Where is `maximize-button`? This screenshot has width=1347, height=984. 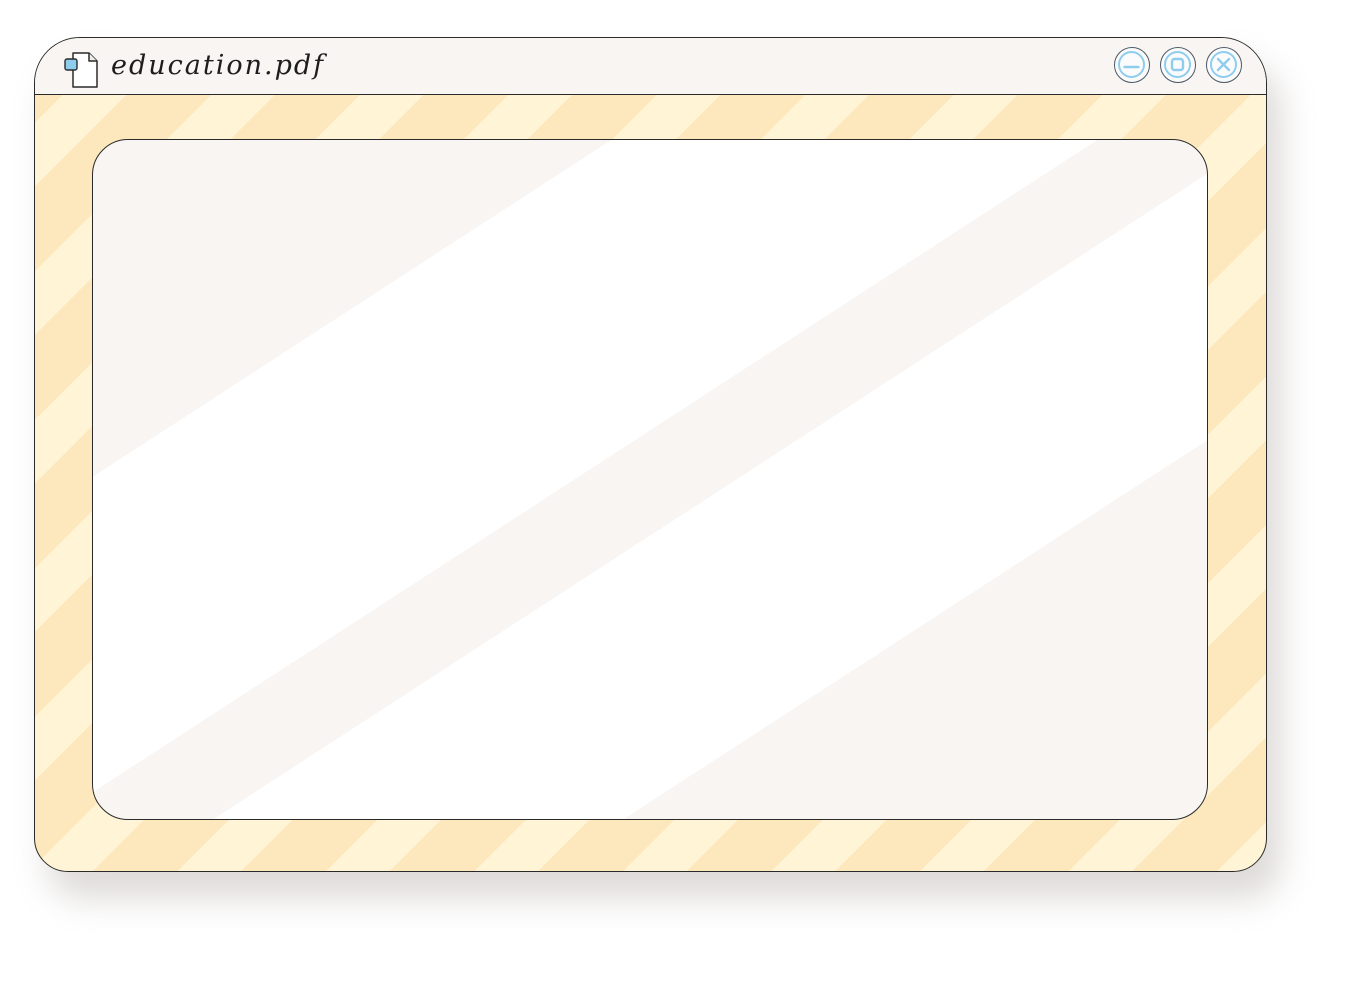
maximize-button is located at coordinates (1178, 65).